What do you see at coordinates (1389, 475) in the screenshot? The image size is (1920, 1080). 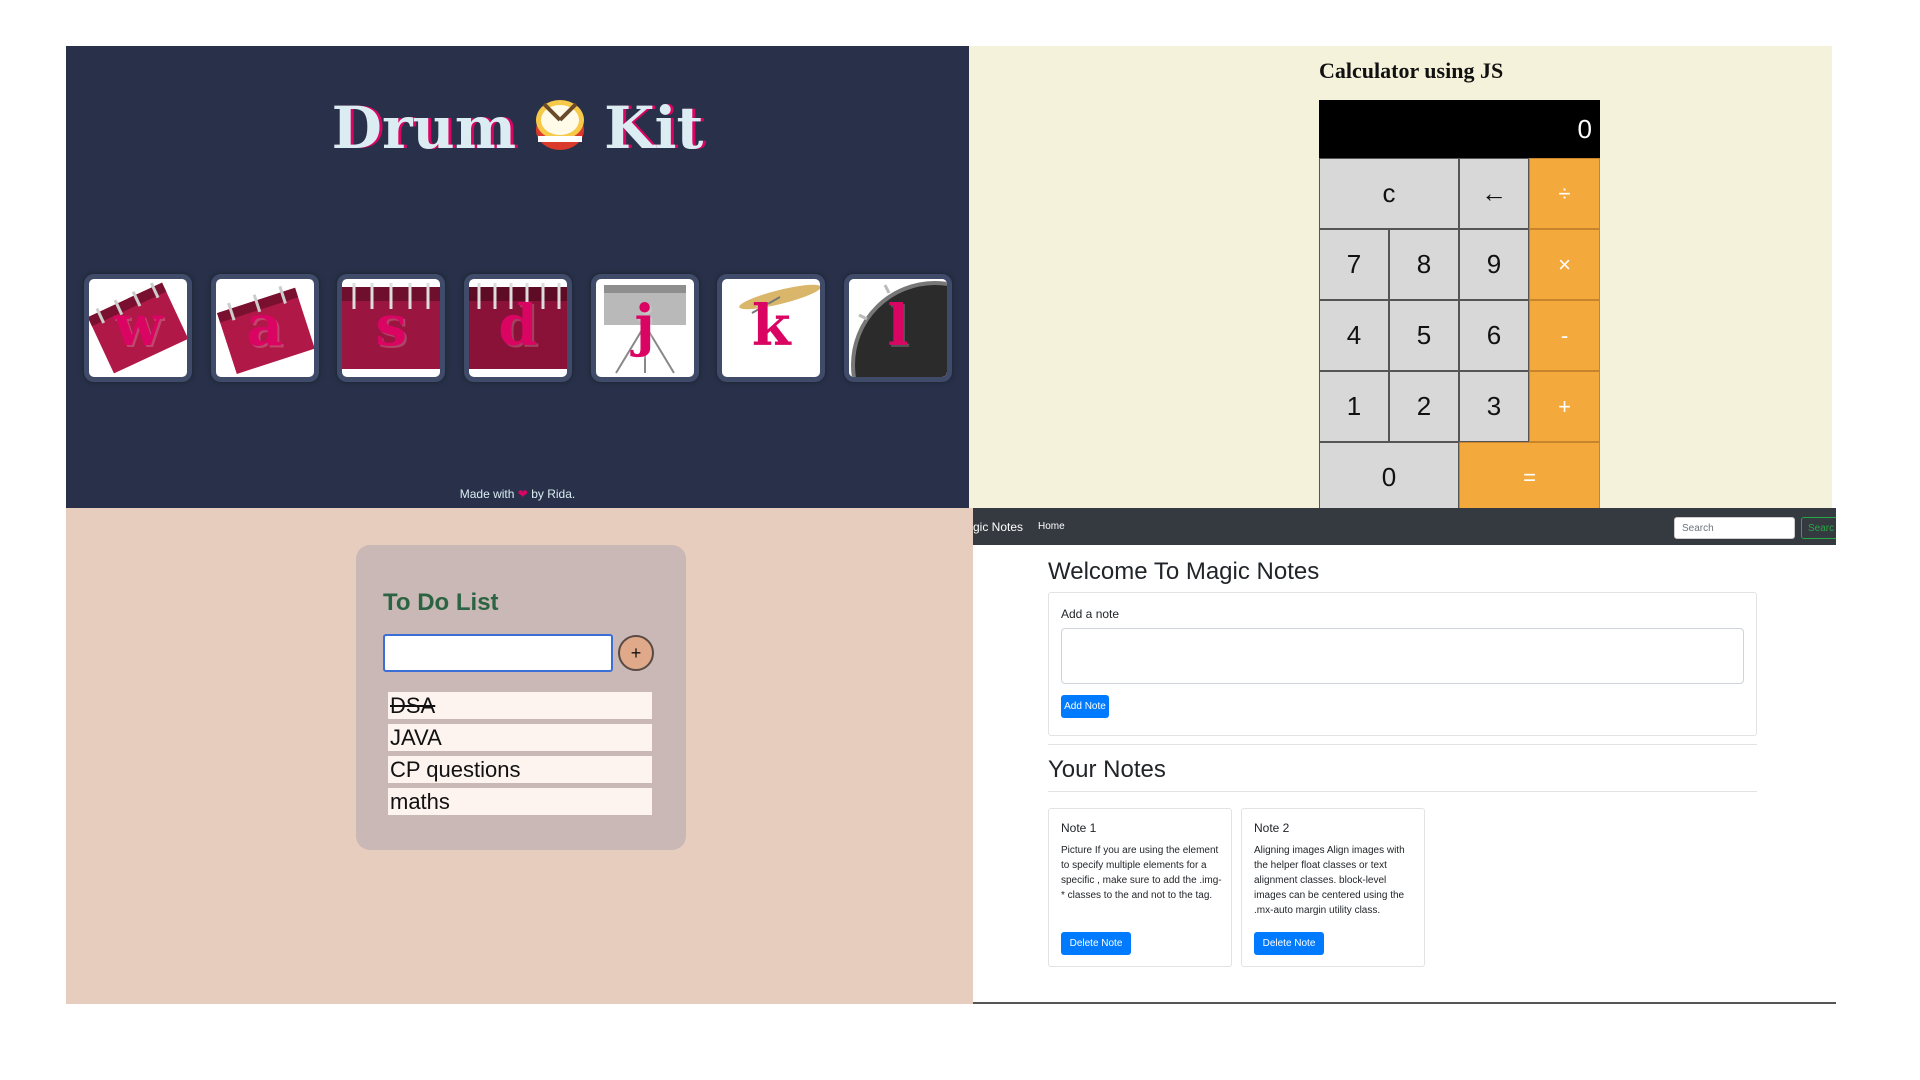 I see `digit-0-button: 0` at bounding box center [1389, 475].